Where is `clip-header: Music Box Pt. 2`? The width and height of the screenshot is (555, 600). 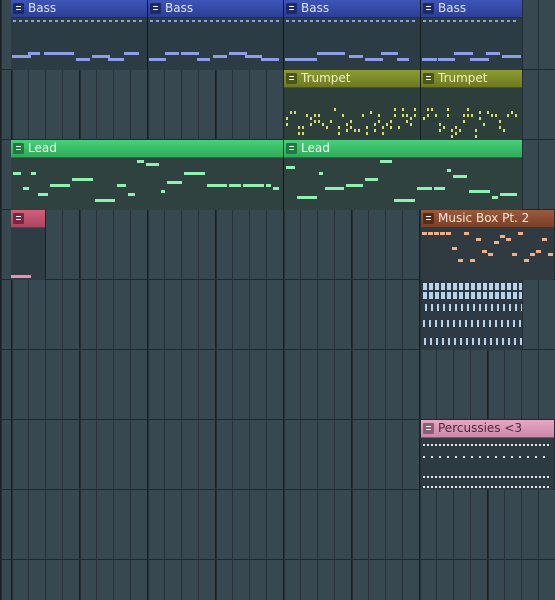
clip-header: Music Box Pt. 2 is located at coordinates (487, 219).